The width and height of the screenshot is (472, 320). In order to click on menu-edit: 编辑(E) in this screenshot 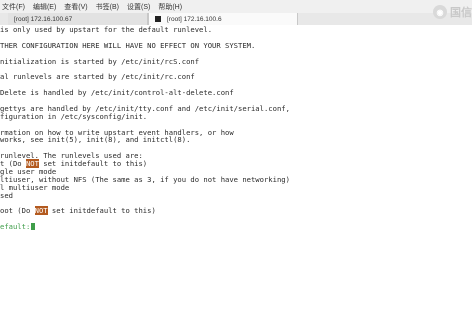, I will do `click(48, 7)`.